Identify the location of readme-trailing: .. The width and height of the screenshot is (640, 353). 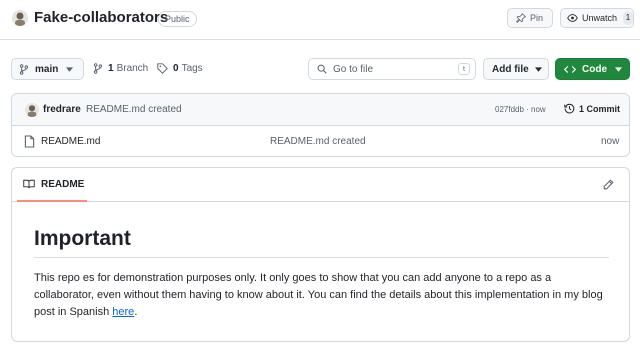
(136, 312).